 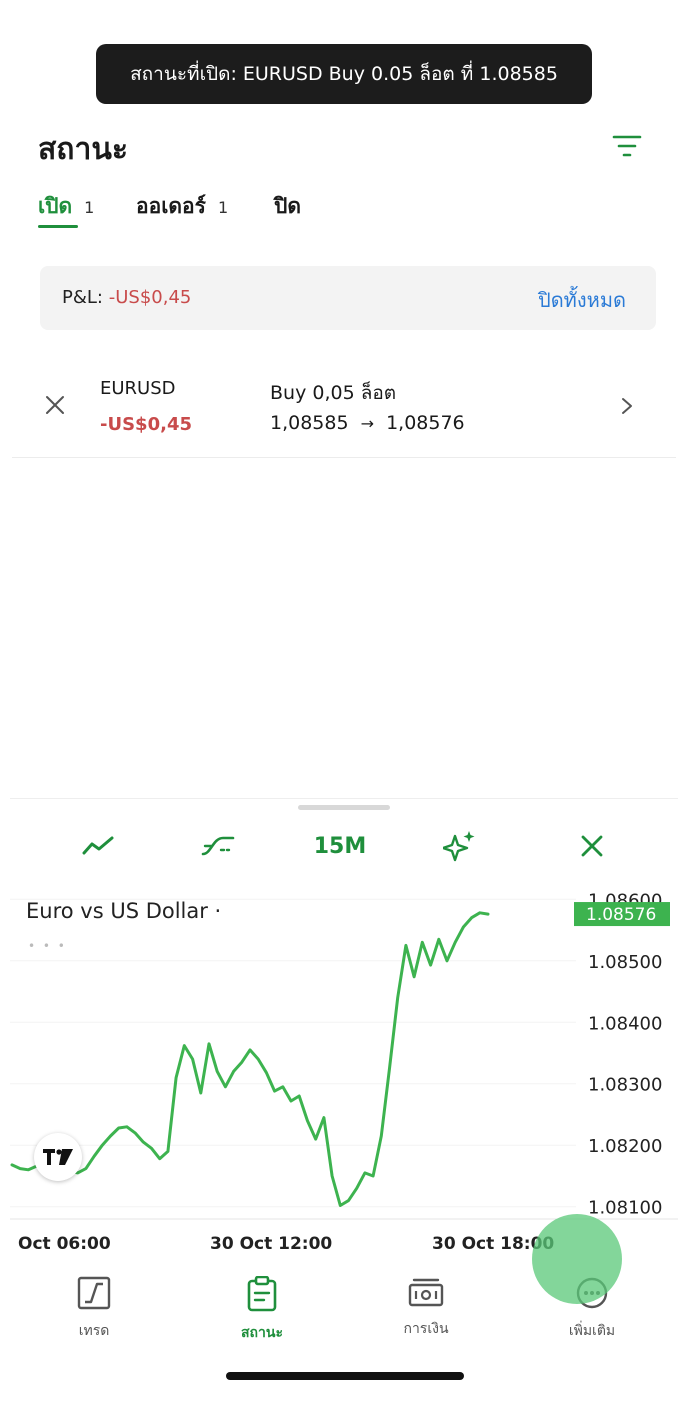 I want to click on finance-icon, so click(x=426, y=1292).